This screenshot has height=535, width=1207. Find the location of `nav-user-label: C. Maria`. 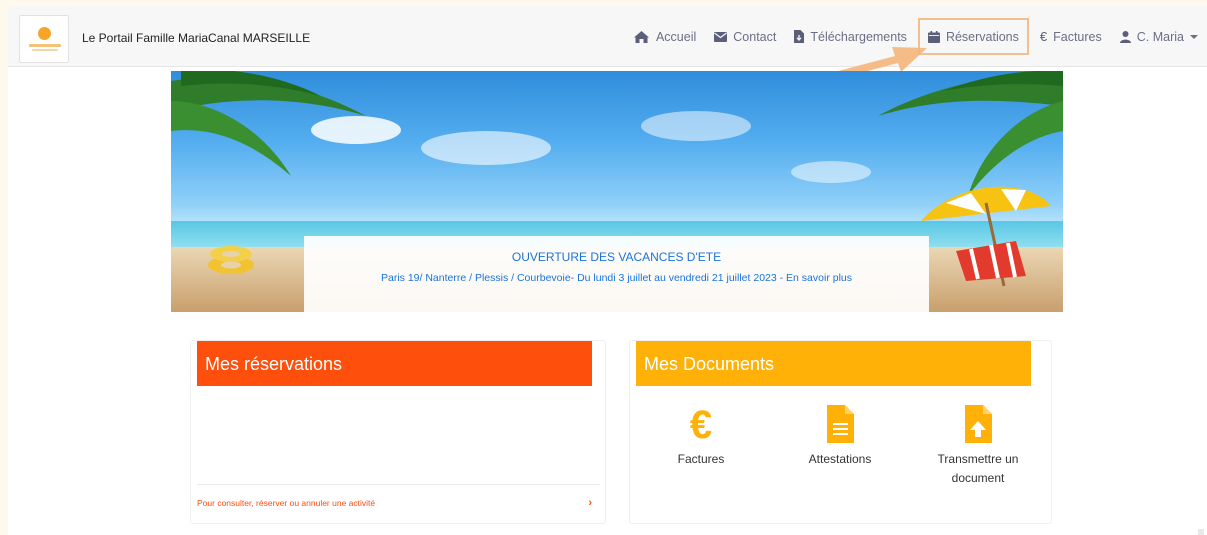

nav-user-label: C. Maria is located at coordinates (1160, 36).